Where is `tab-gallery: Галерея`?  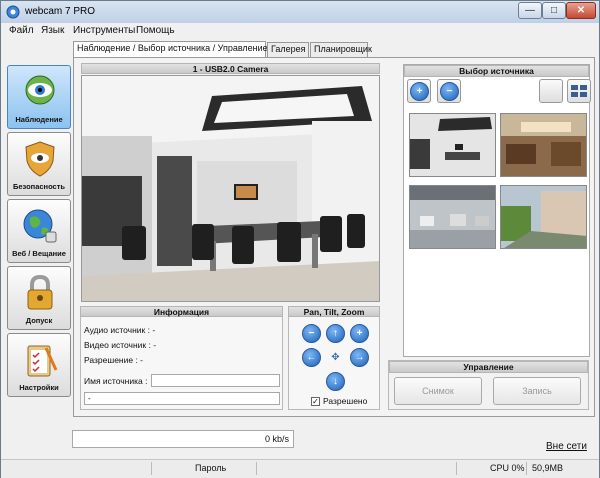
tab-gallery: Галерея is located at coordinates (288, 49).